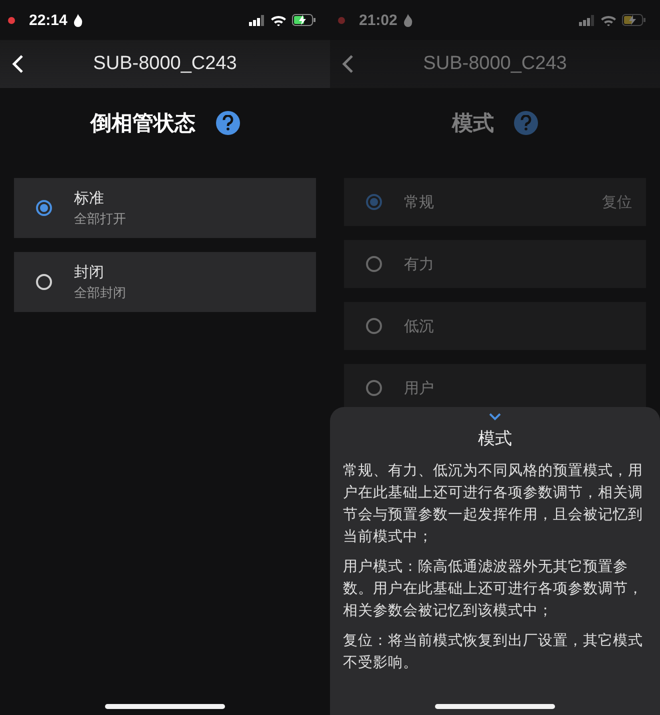 This screenshot has width=660, height=715. I want to click on option-row: 标准 全部打开, so click(165, 208).